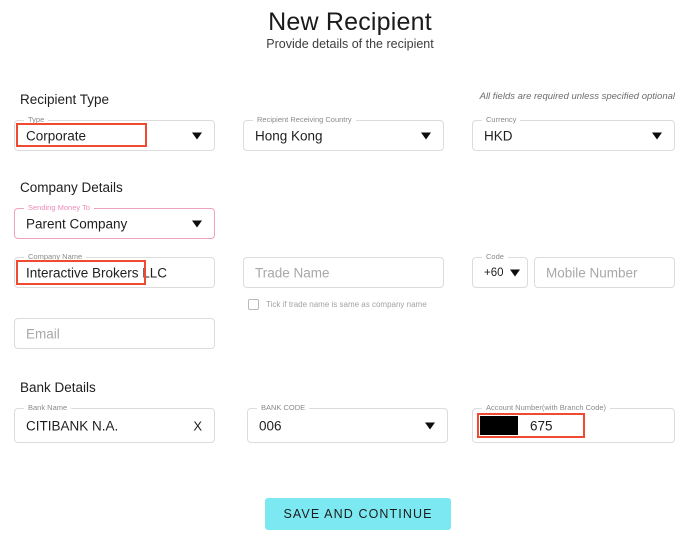  Describe the element at coordinates (253, 304) in the screenshot. I see `checkbox-icon` at that location.